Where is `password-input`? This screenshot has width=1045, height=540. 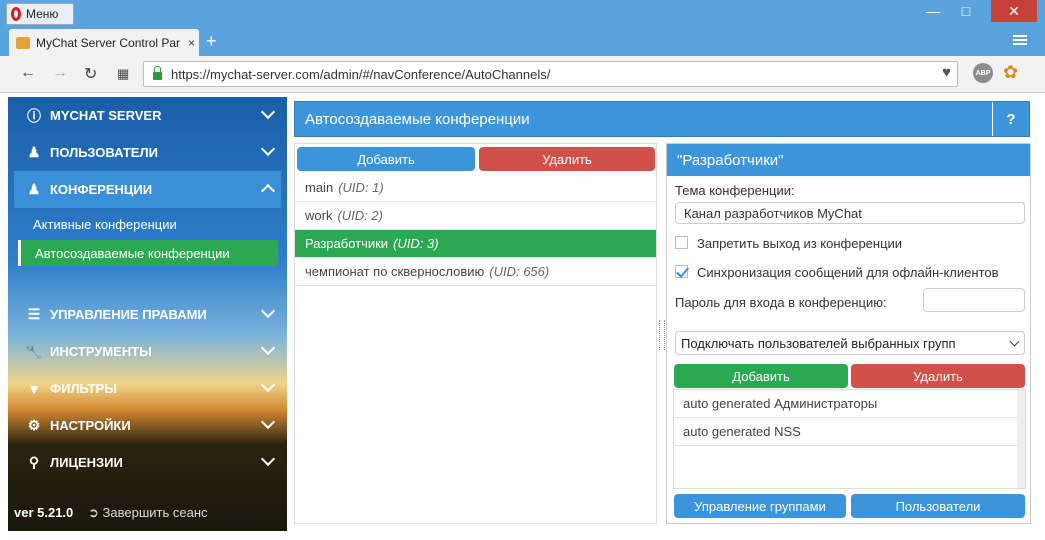 password-input is located at coordinates (974, 300).